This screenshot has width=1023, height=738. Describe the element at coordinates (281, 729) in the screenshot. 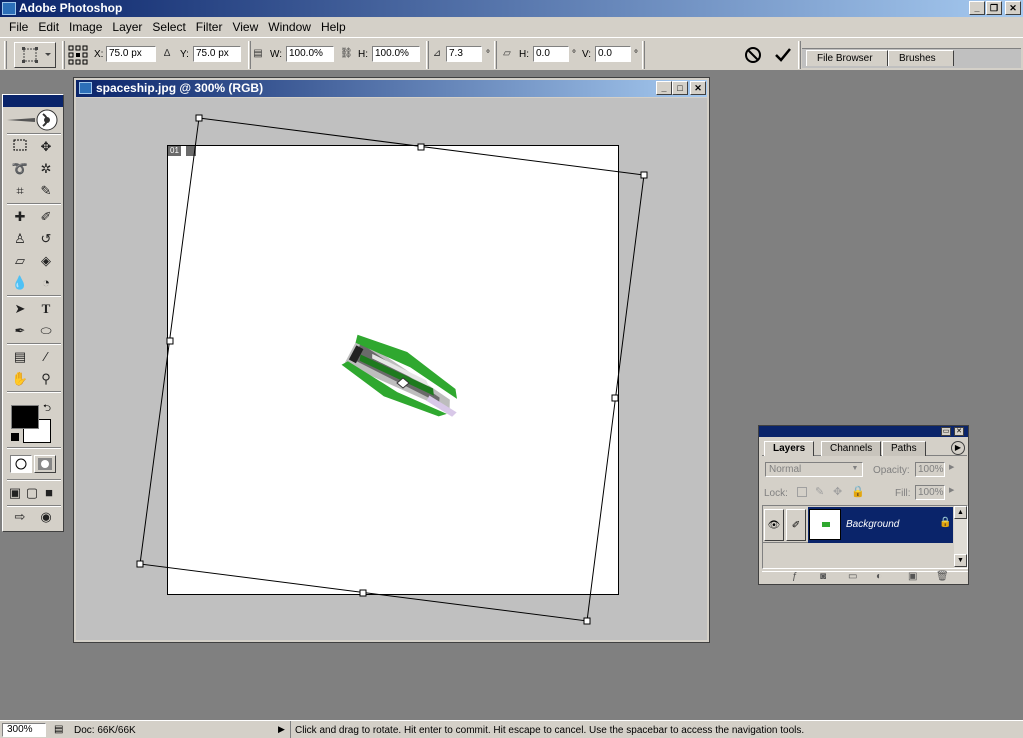

I see `status-menu-arrow-icon: ▶` at that location.